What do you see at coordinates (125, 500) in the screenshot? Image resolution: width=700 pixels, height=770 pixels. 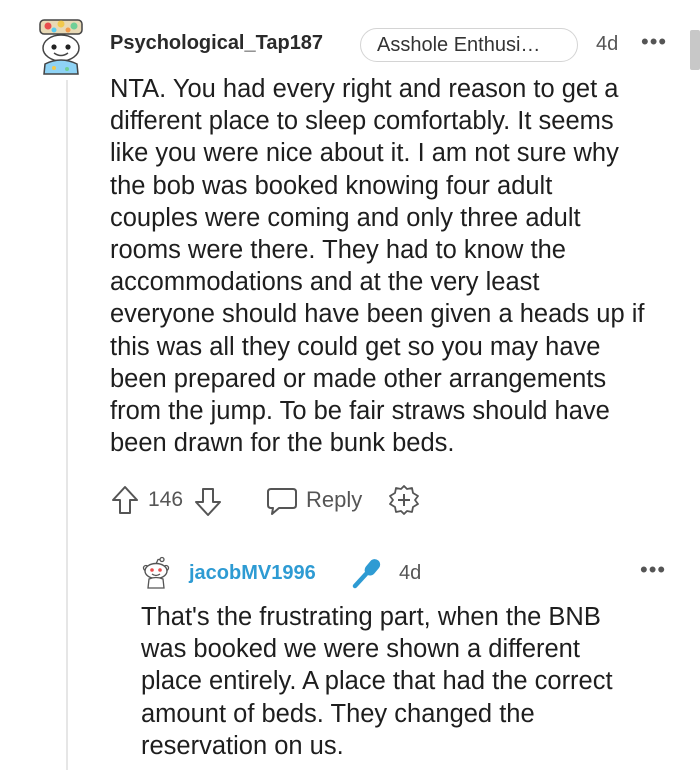 I see `arrow-up-icon` at bounding box center [125, 500].